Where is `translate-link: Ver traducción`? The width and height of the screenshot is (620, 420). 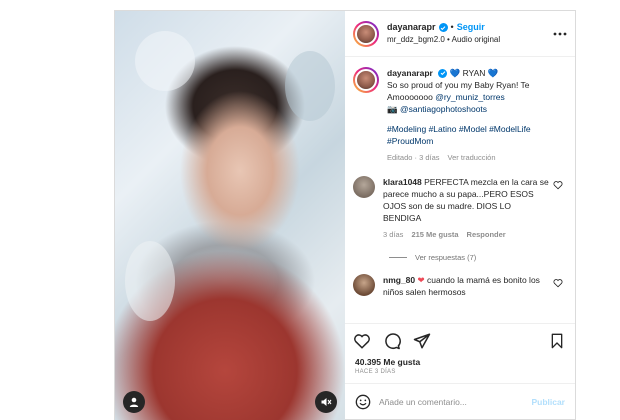 translate-link: Ver traducción is located at coordinates (472, 158).